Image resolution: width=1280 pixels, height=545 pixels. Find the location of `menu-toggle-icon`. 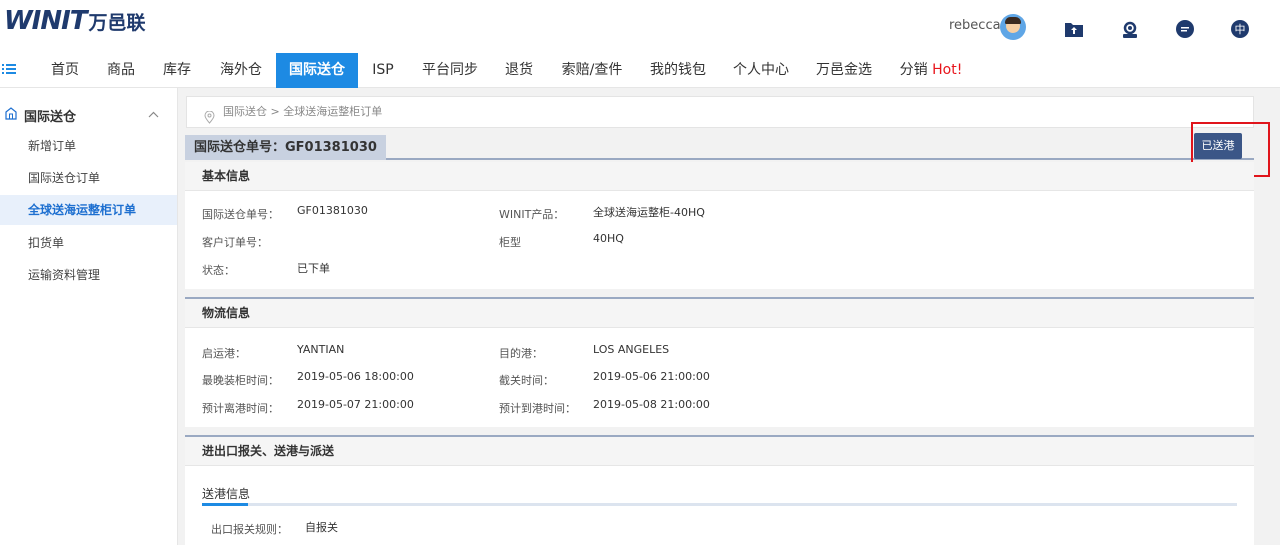

menu-toggle-icon is located at coordinates (9, 69).